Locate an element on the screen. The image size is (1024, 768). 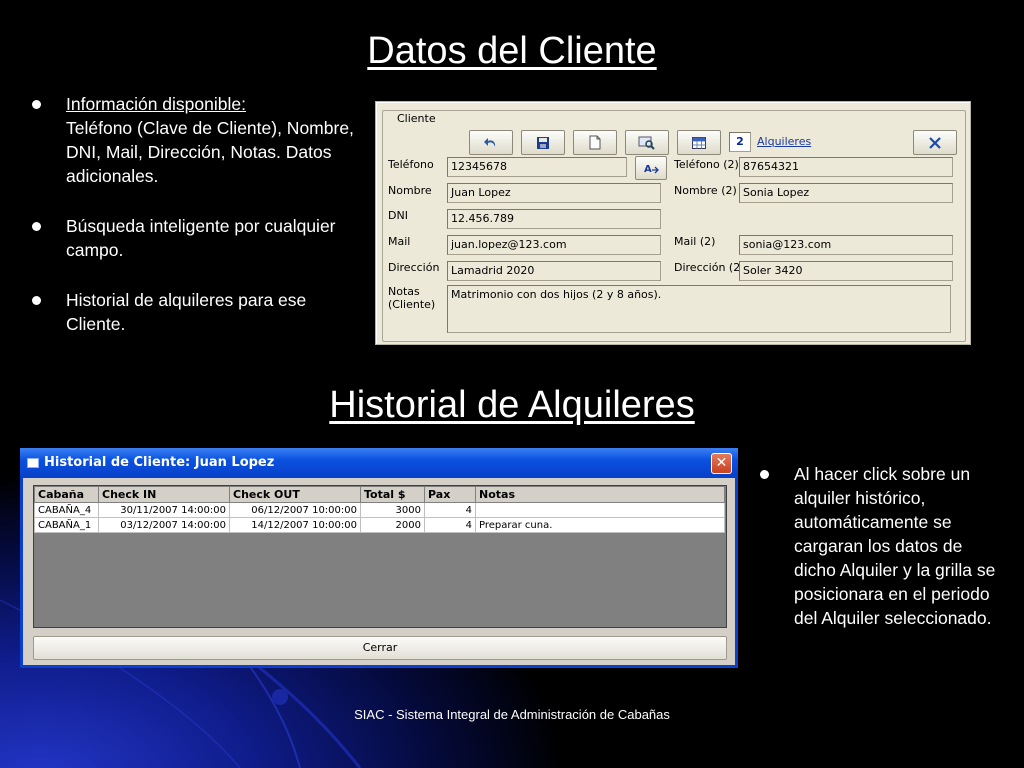
telefono2-field: 87654321 is located at coordinates (846, 167).